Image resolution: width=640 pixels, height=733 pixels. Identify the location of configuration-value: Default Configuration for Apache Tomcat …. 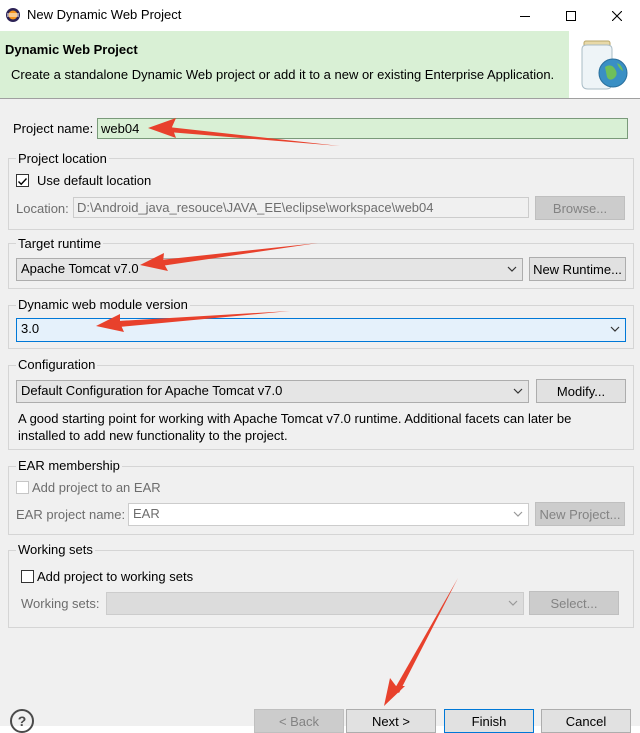
(152, 390).